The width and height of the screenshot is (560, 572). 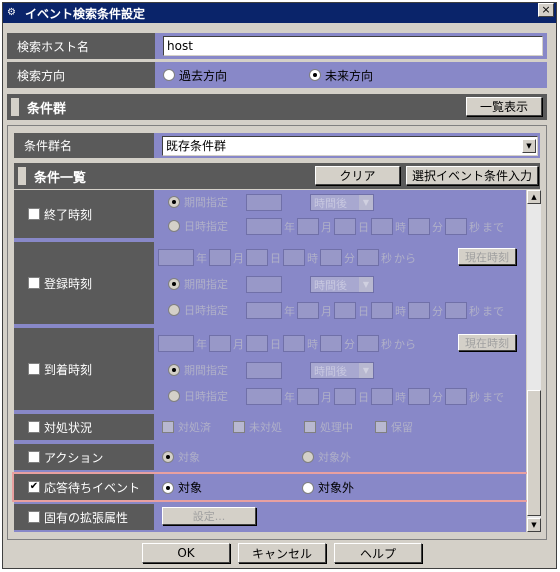 What do you see at coordinates (456, 396) in the screenshot?
I see `arr-second-input` at bounding box center [456, 396].